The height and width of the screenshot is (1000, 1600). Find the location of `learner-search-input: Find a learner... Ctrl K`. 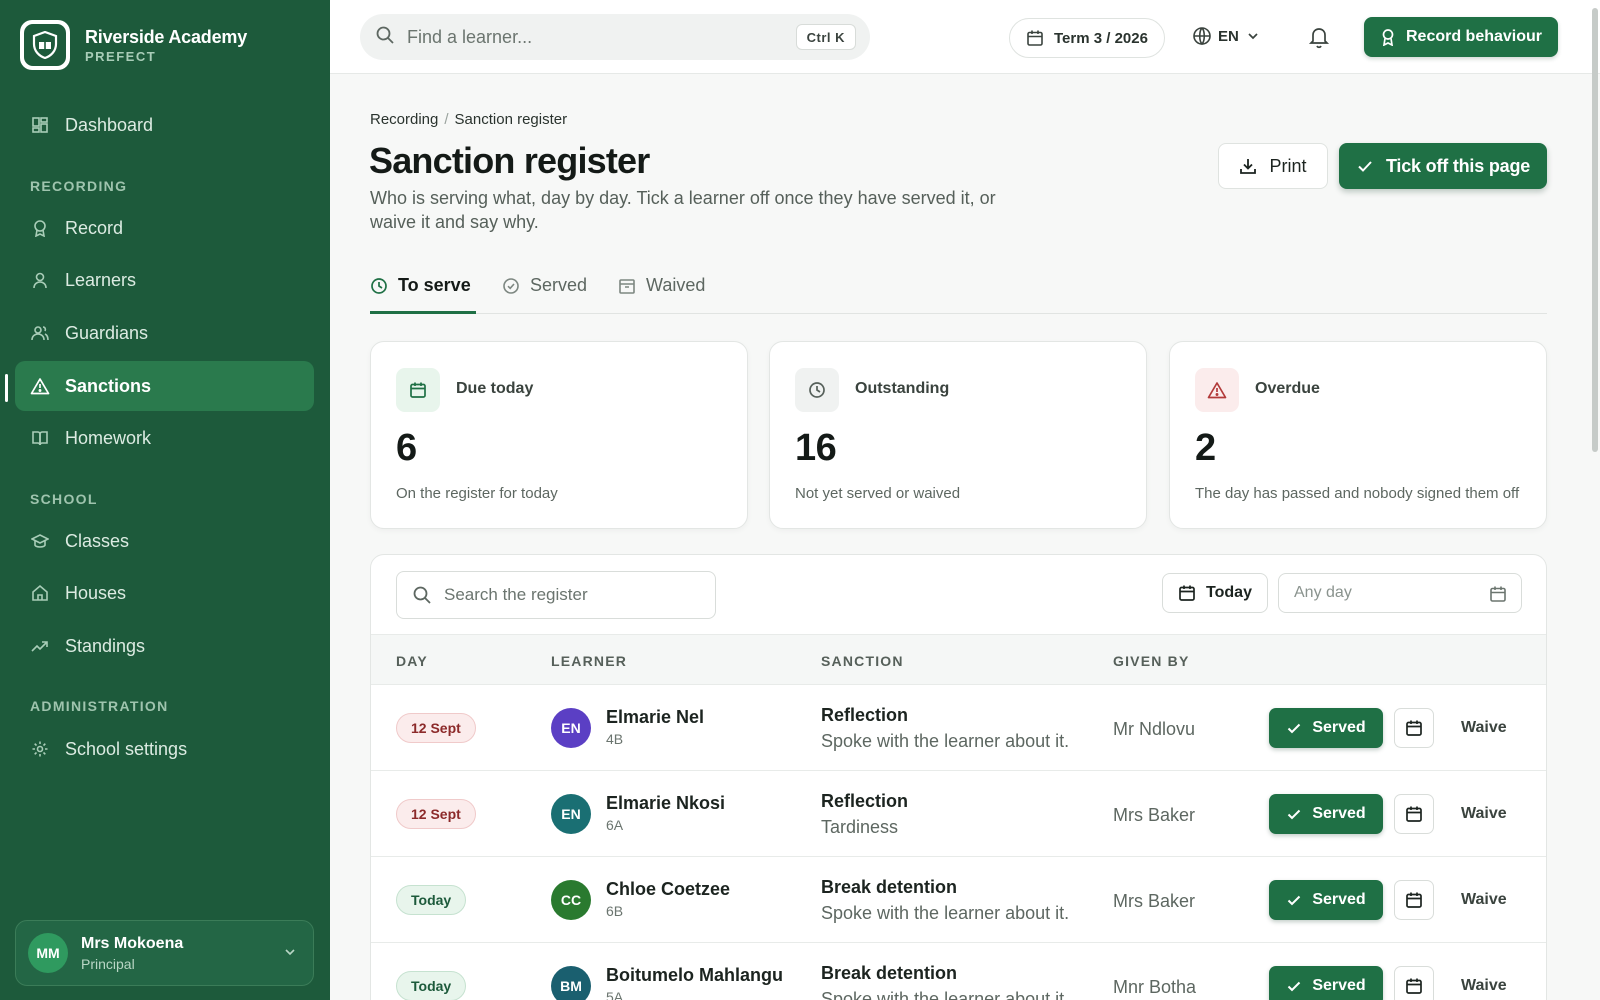

learner-search-input: Find a learner... Ctrl K is located at coordinates (615, 37).